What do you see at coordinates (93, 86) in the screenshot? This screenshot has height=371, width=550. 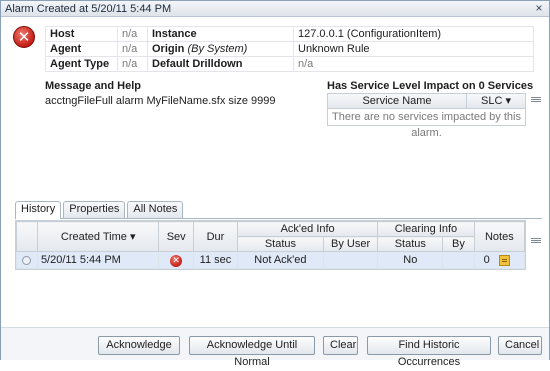 I see `message-help-heading: Message and Help` at bounding box center [93, 86].